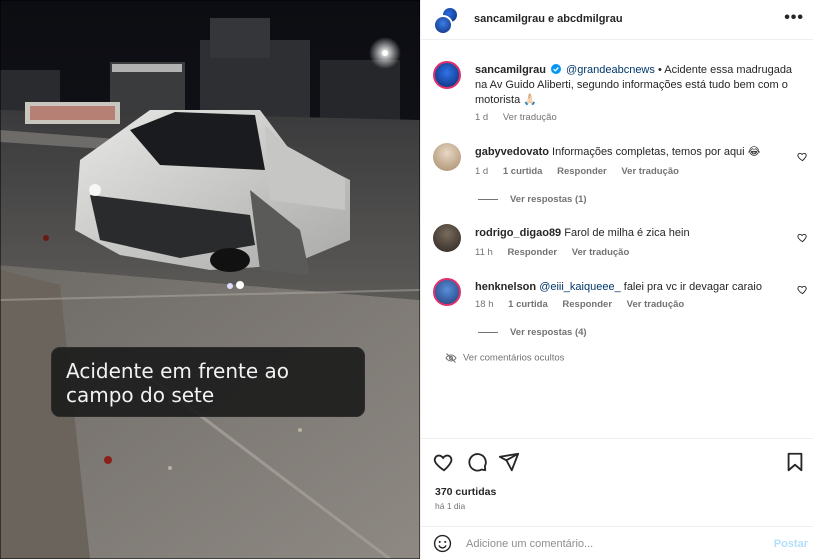  Describe the element at coordinates (610, 70) in the screenshot. I see `caption-mention: @grandeabcnews` at that location.